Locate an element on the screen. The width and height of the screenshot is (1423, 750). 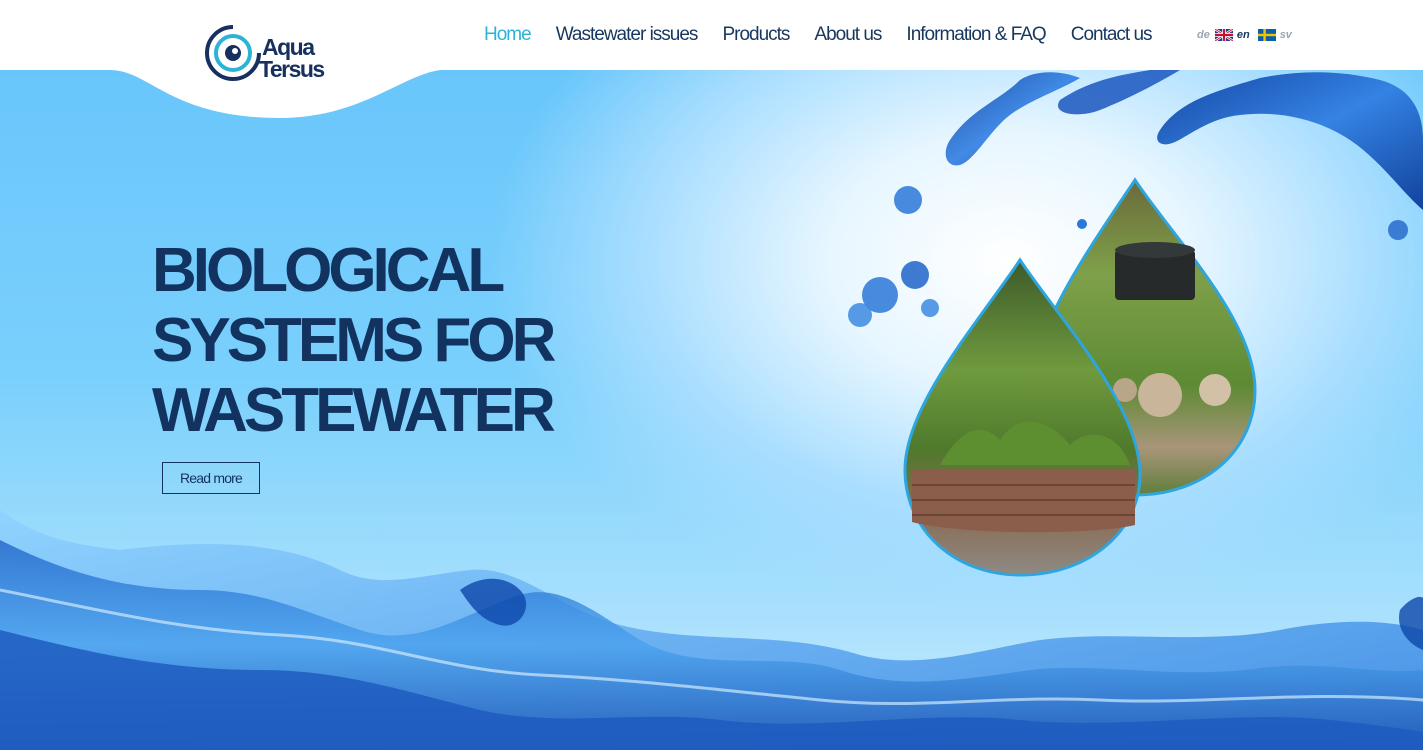
nav-item-information-faq: Information & FAQ is located at coordinates (976, 35).